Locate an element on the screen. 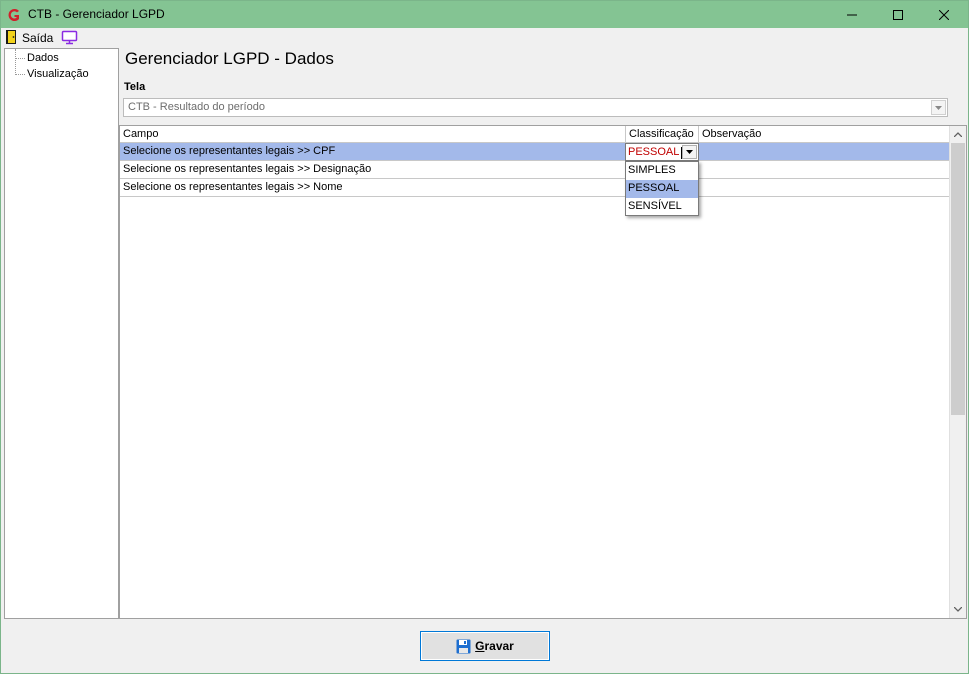 The height and width of the screenshot is (674, 969). minimize-button is located at coordinates (852, 14).